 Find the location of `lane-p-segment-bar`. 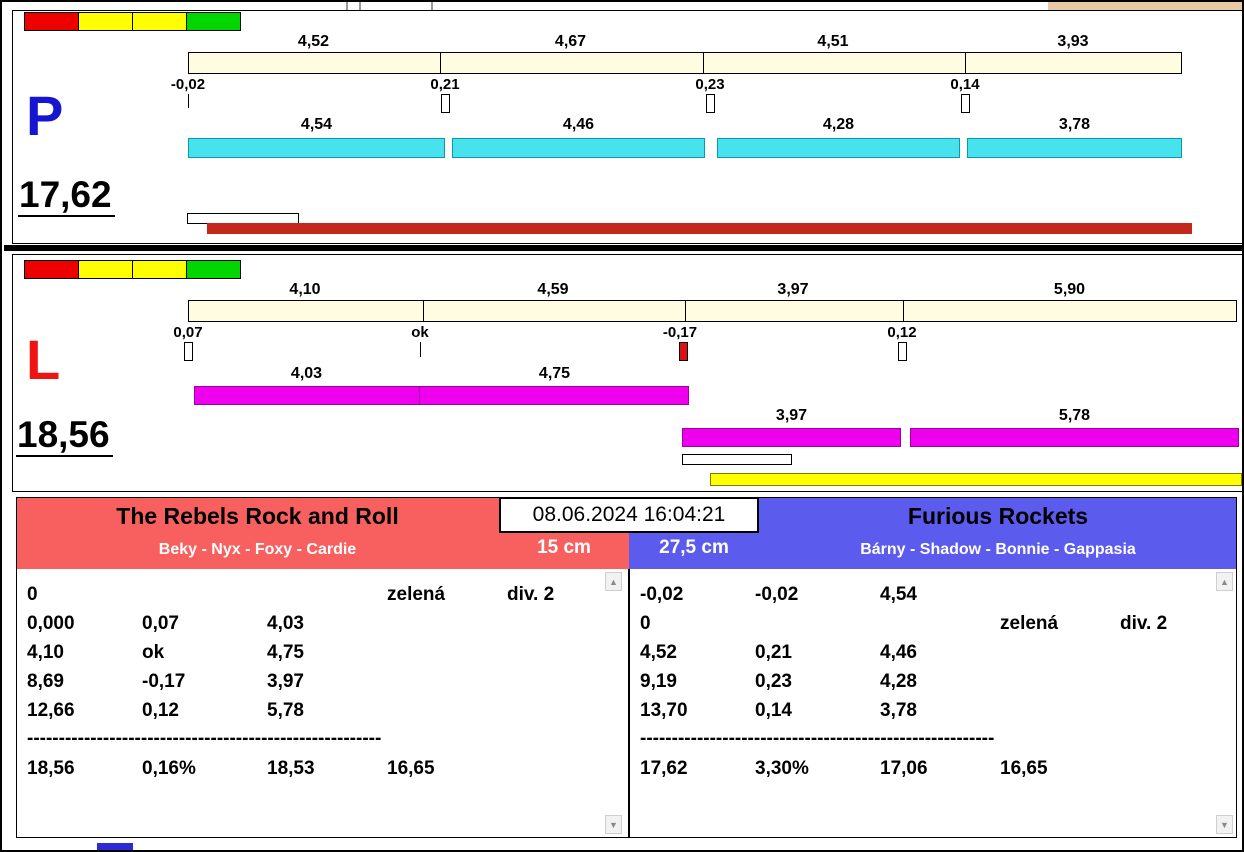

lane-p-segment-bar is located at coordinates (685, 63).